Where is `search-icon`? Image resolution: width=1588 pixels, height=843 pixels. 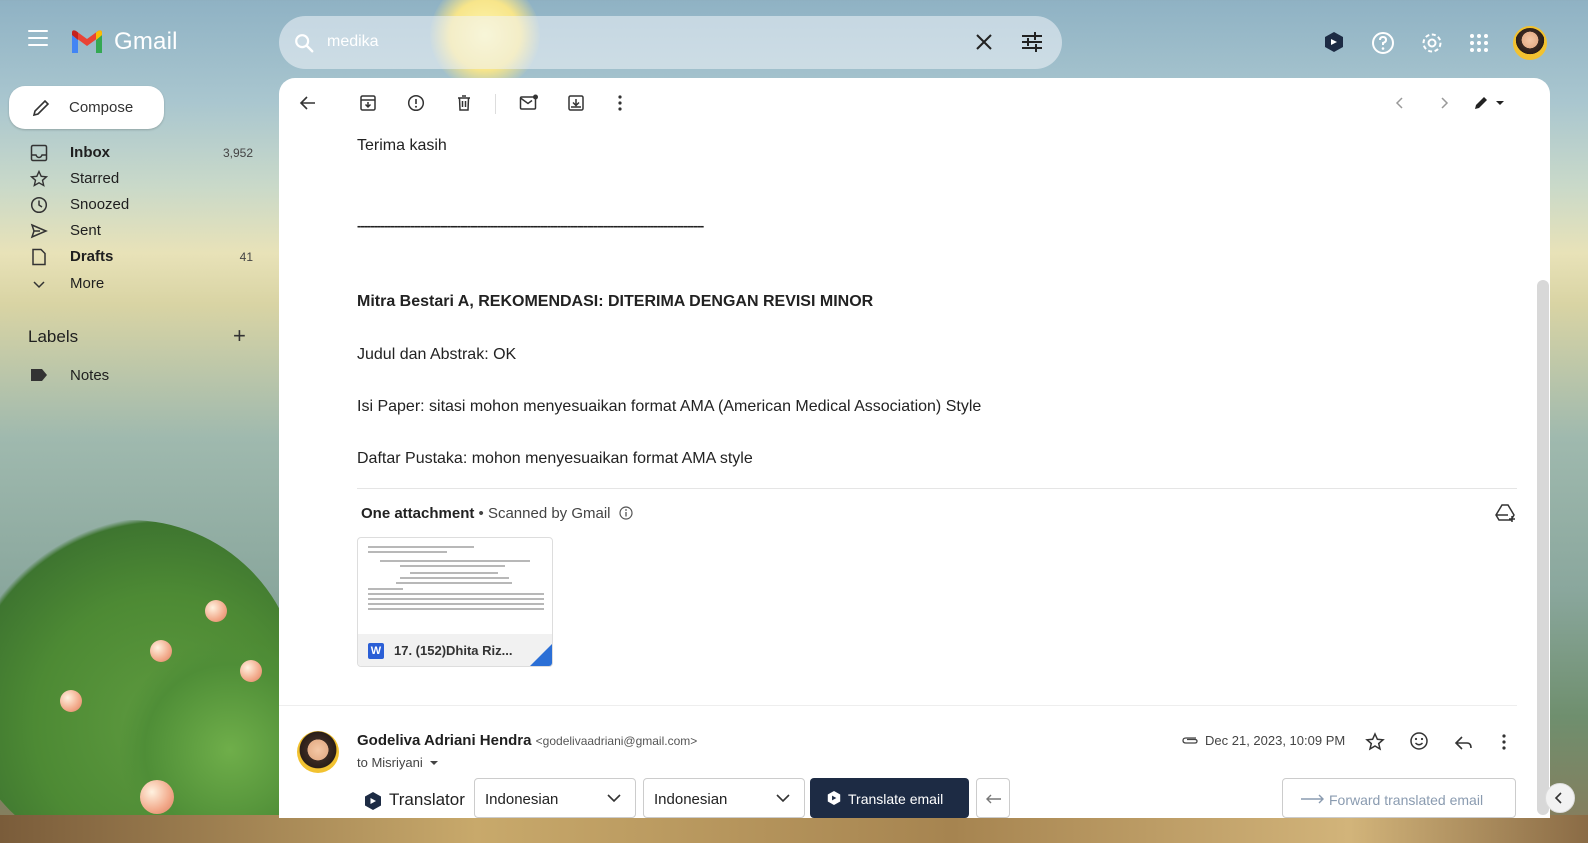 search-icon is located at coordinates (304, 43).